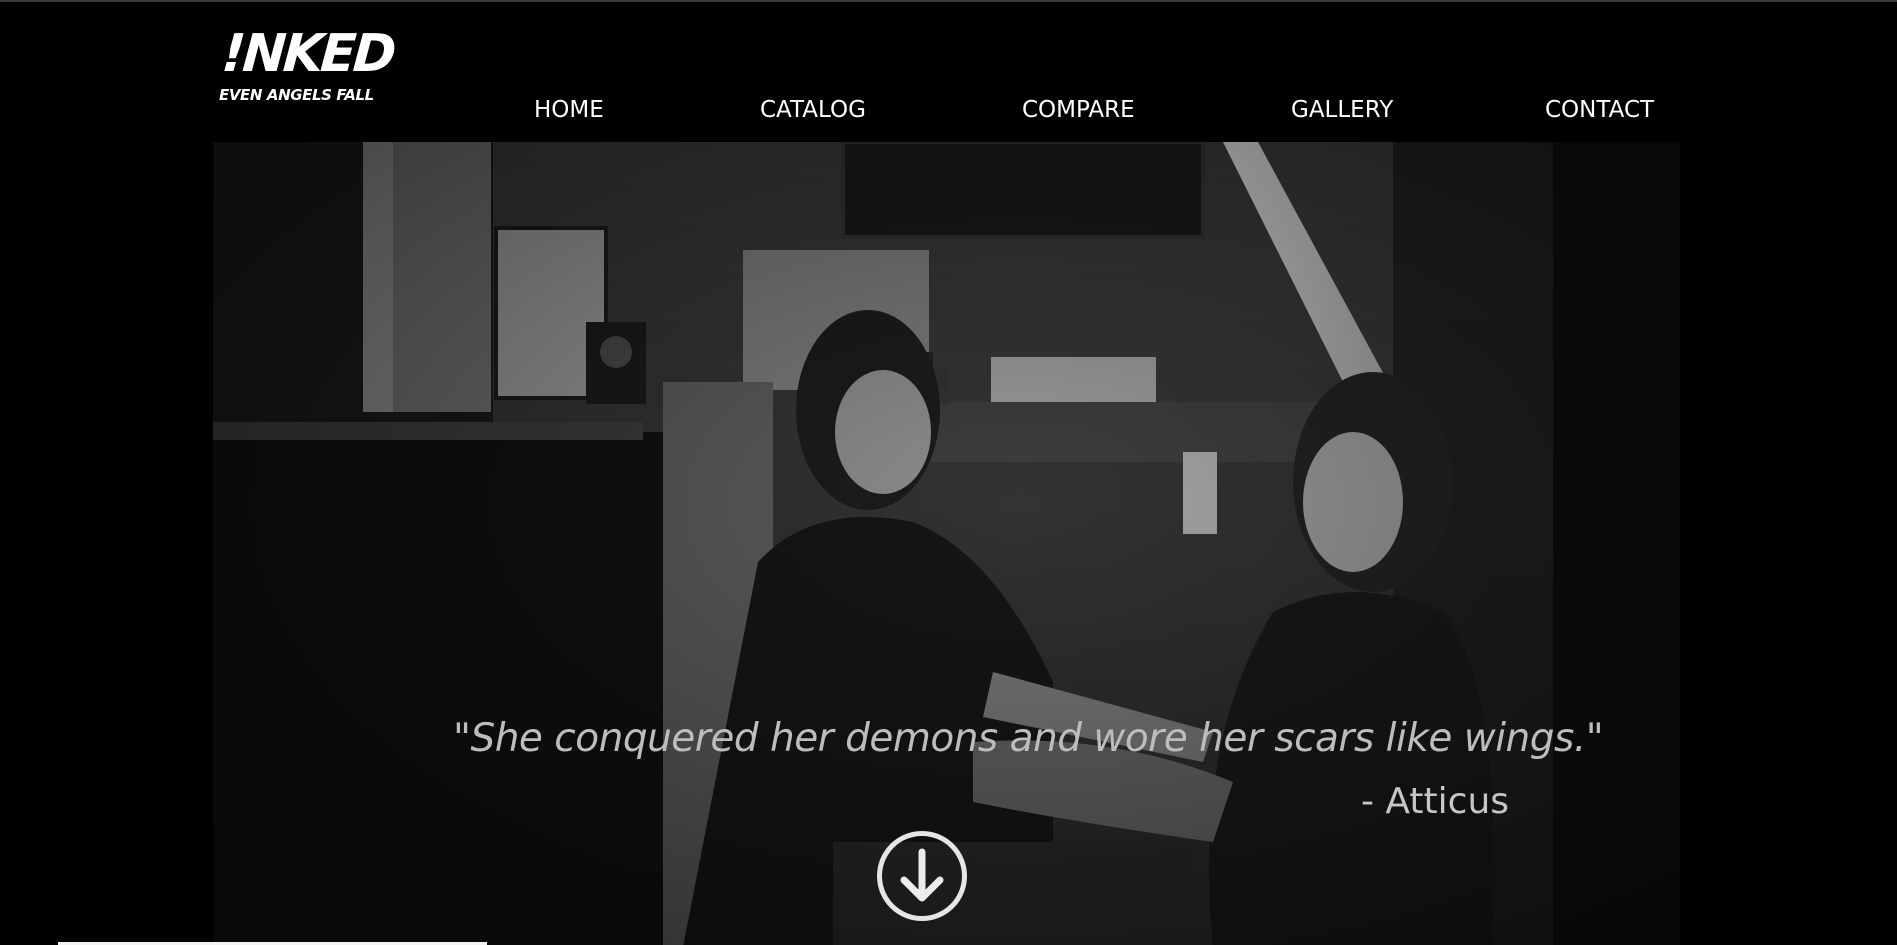 This screenshot has width=1897, height=945. What do you see at coordinates (1342, 110) in the screenshot?
I see `nav-item-gallery: GALLERY` at bounding box center [1342, 110].